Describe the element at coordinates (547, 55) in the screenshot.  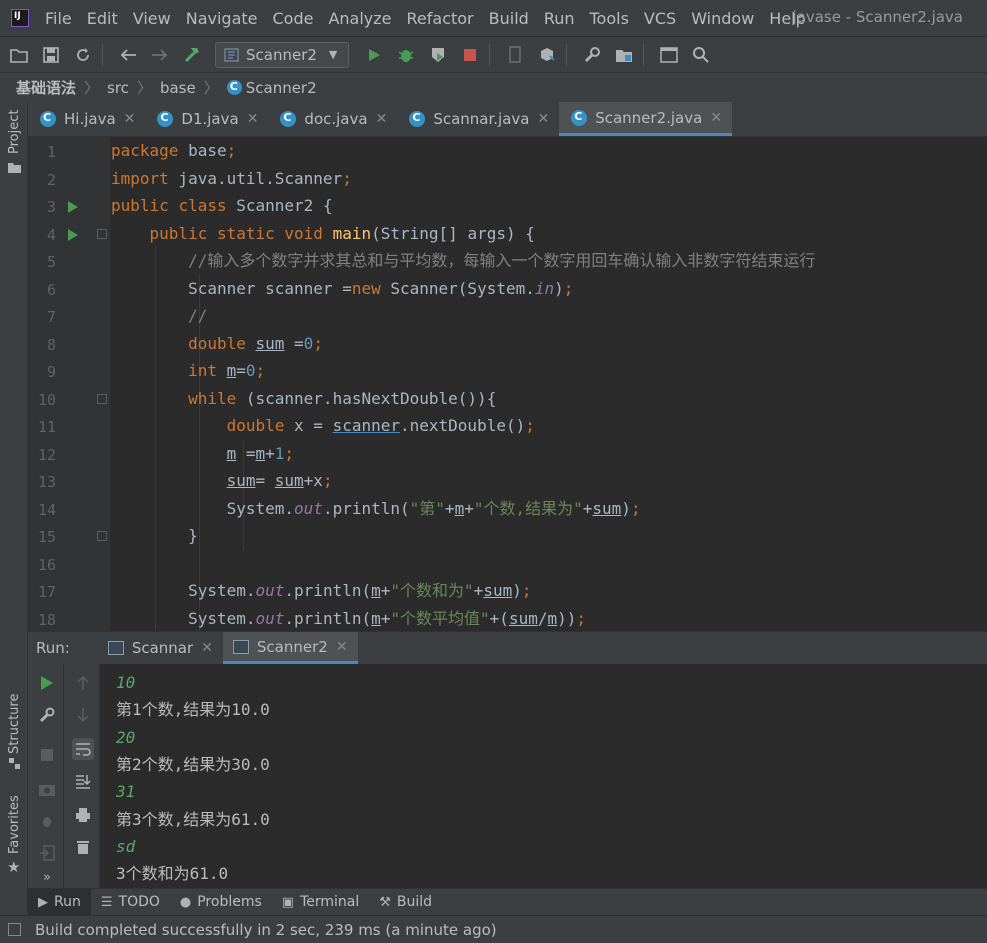
I see `deploy-icon` at that location.